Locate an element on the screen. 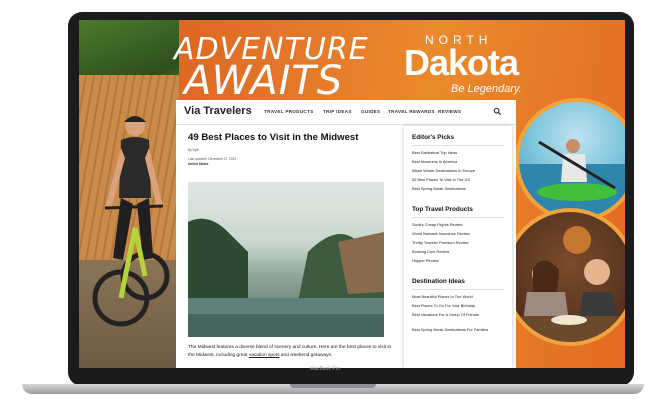 Image resolution: width=666 pixels, height=403 pixels. nav-guides: GUIDES is located at coordinates (370, 111).